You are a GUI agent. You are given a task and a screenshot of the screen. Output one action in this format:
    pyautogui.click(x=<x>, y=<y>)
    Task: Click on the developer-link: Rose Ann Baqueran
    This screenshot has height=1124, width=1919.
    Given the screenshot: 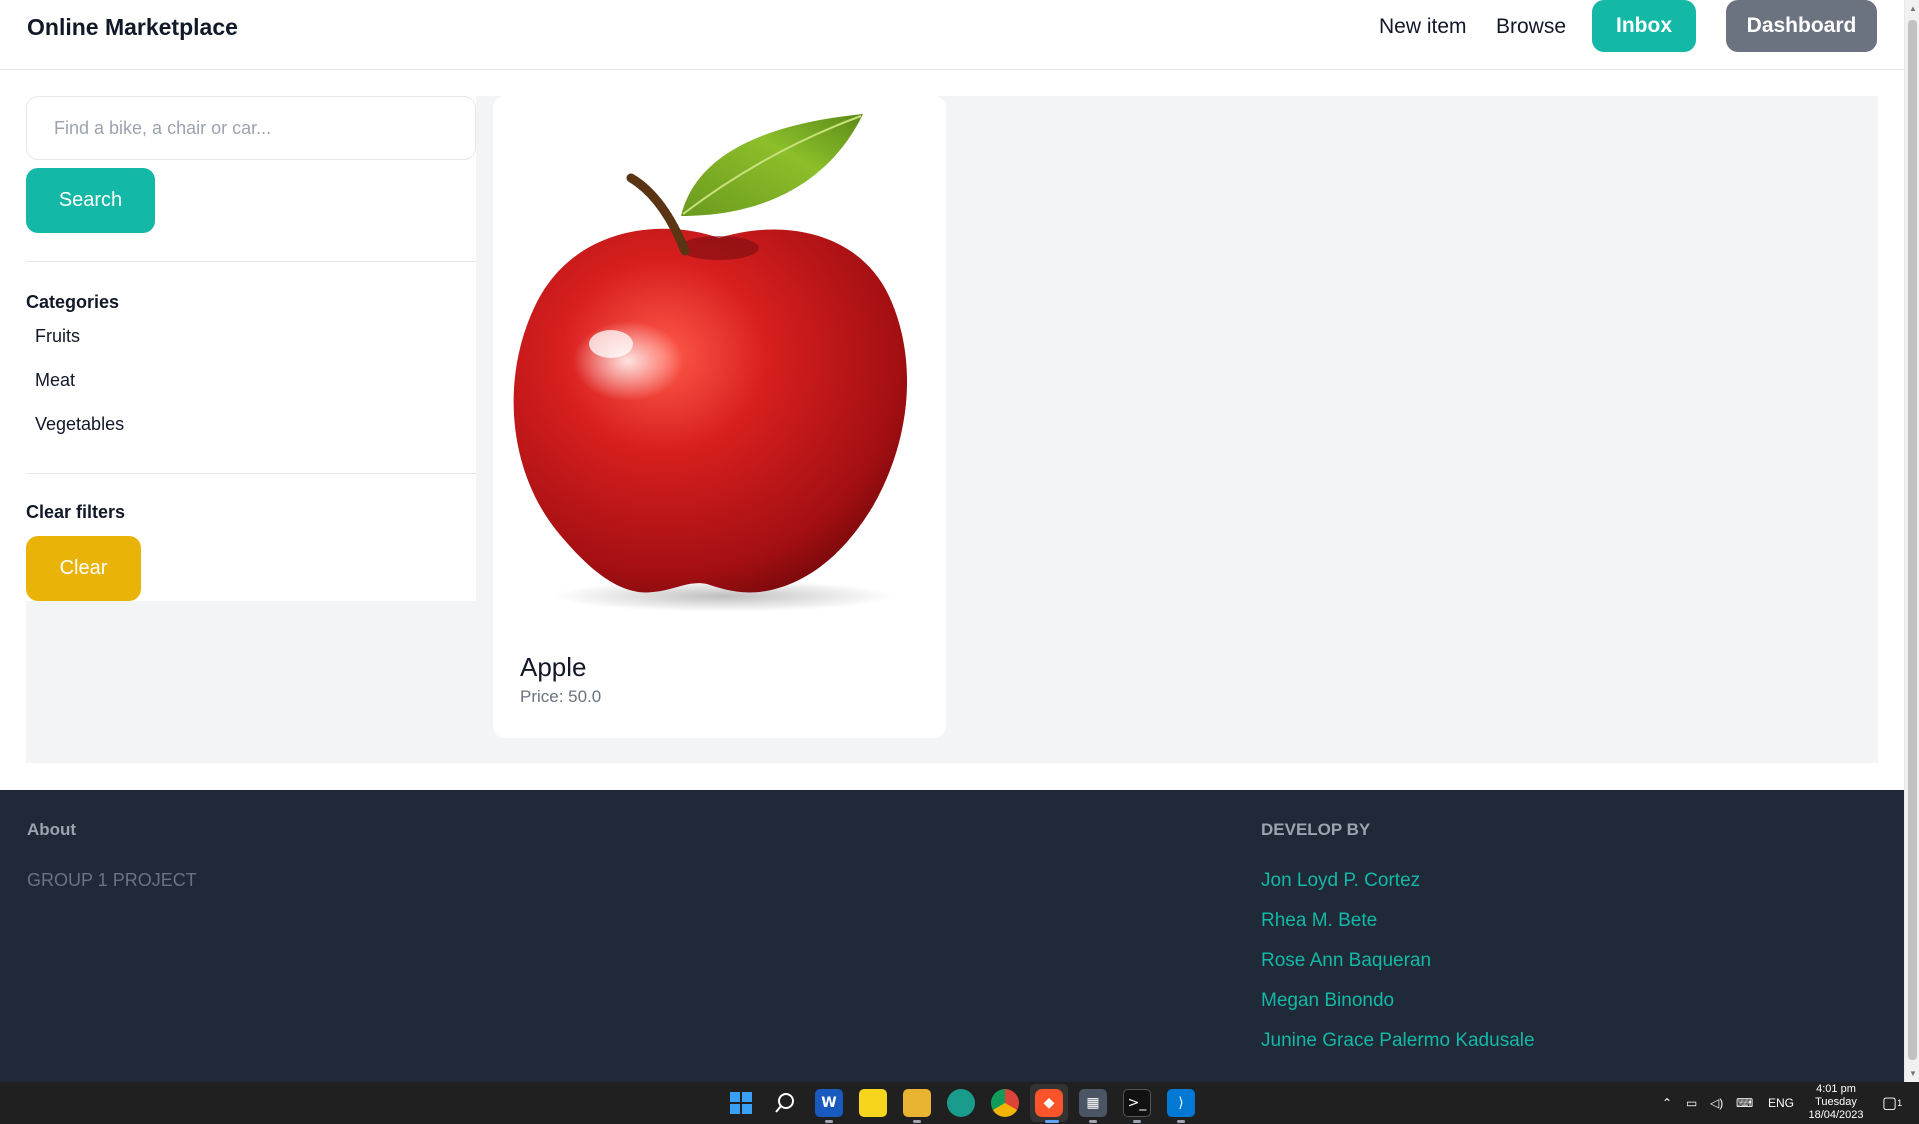 What is the action you would take?
    pyautogui.click(x=1346, y=961)
    